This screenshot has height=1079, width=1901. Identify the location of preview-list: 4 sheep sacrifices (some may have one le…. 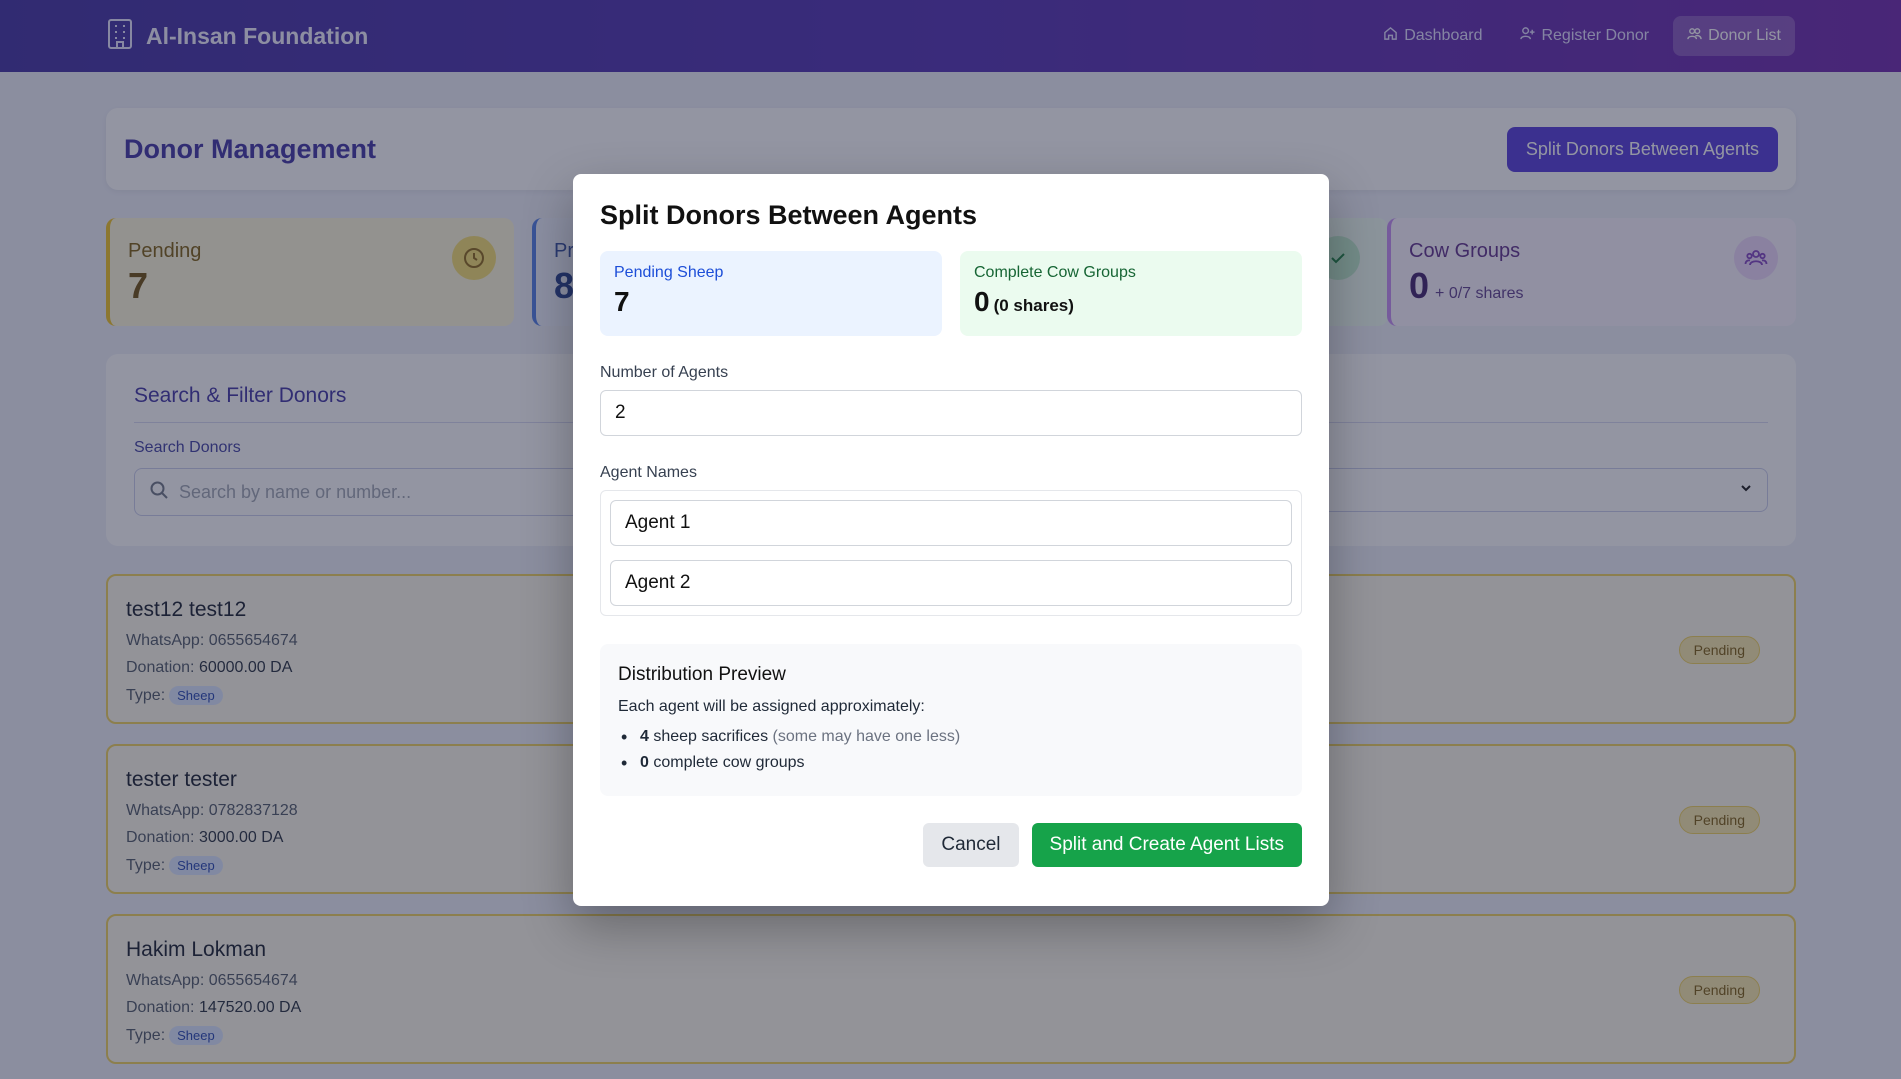
(951, 750).